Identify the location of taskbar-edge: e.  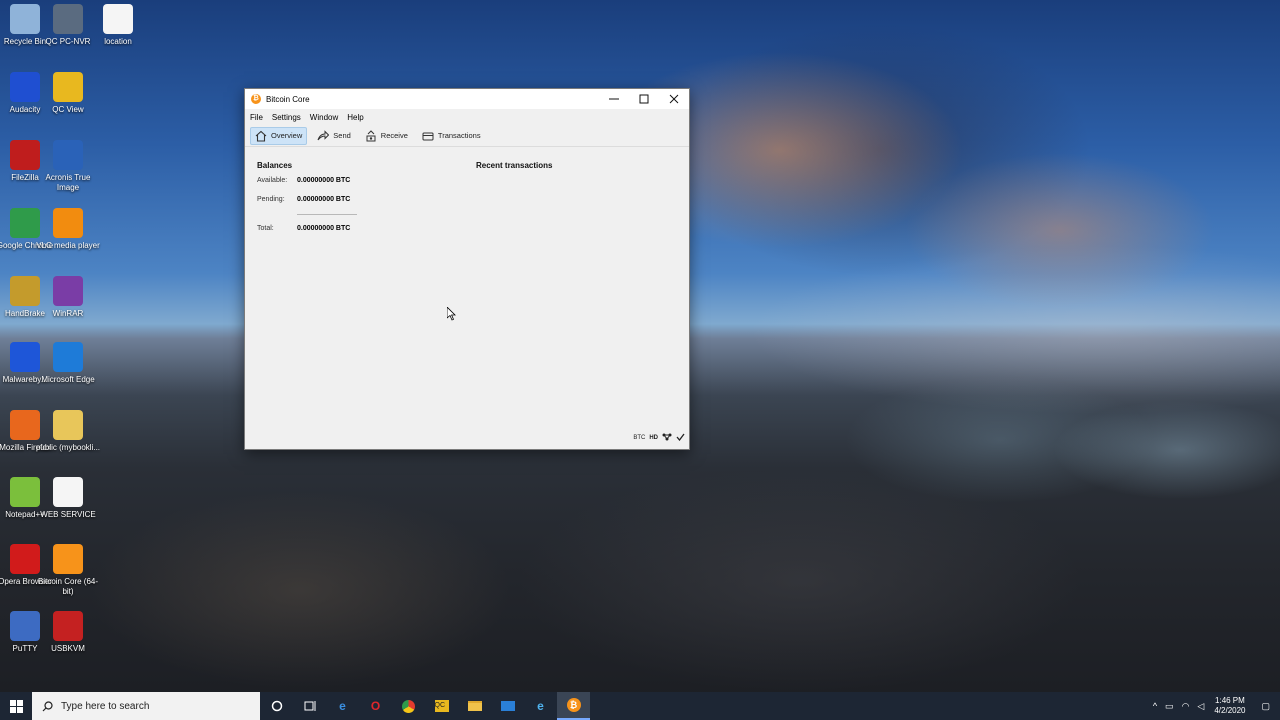
(342, 706).